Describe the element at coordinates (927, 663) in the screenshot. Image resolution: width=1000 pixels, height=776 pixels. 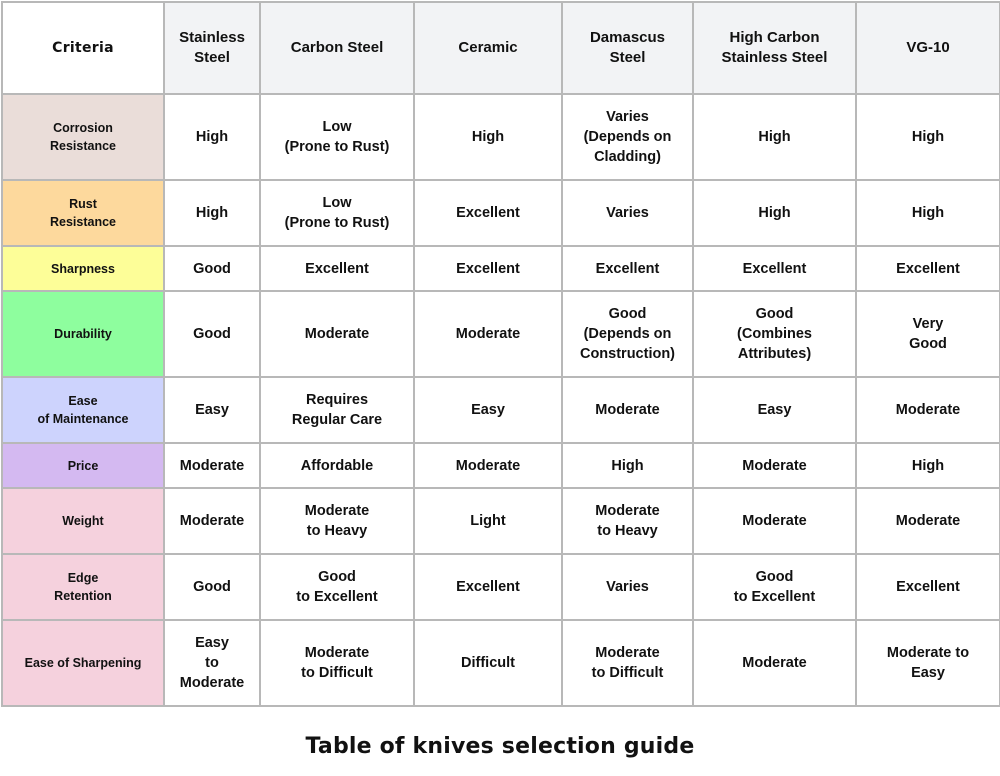
I see `table-cell: Moderate to Easy` at that location.